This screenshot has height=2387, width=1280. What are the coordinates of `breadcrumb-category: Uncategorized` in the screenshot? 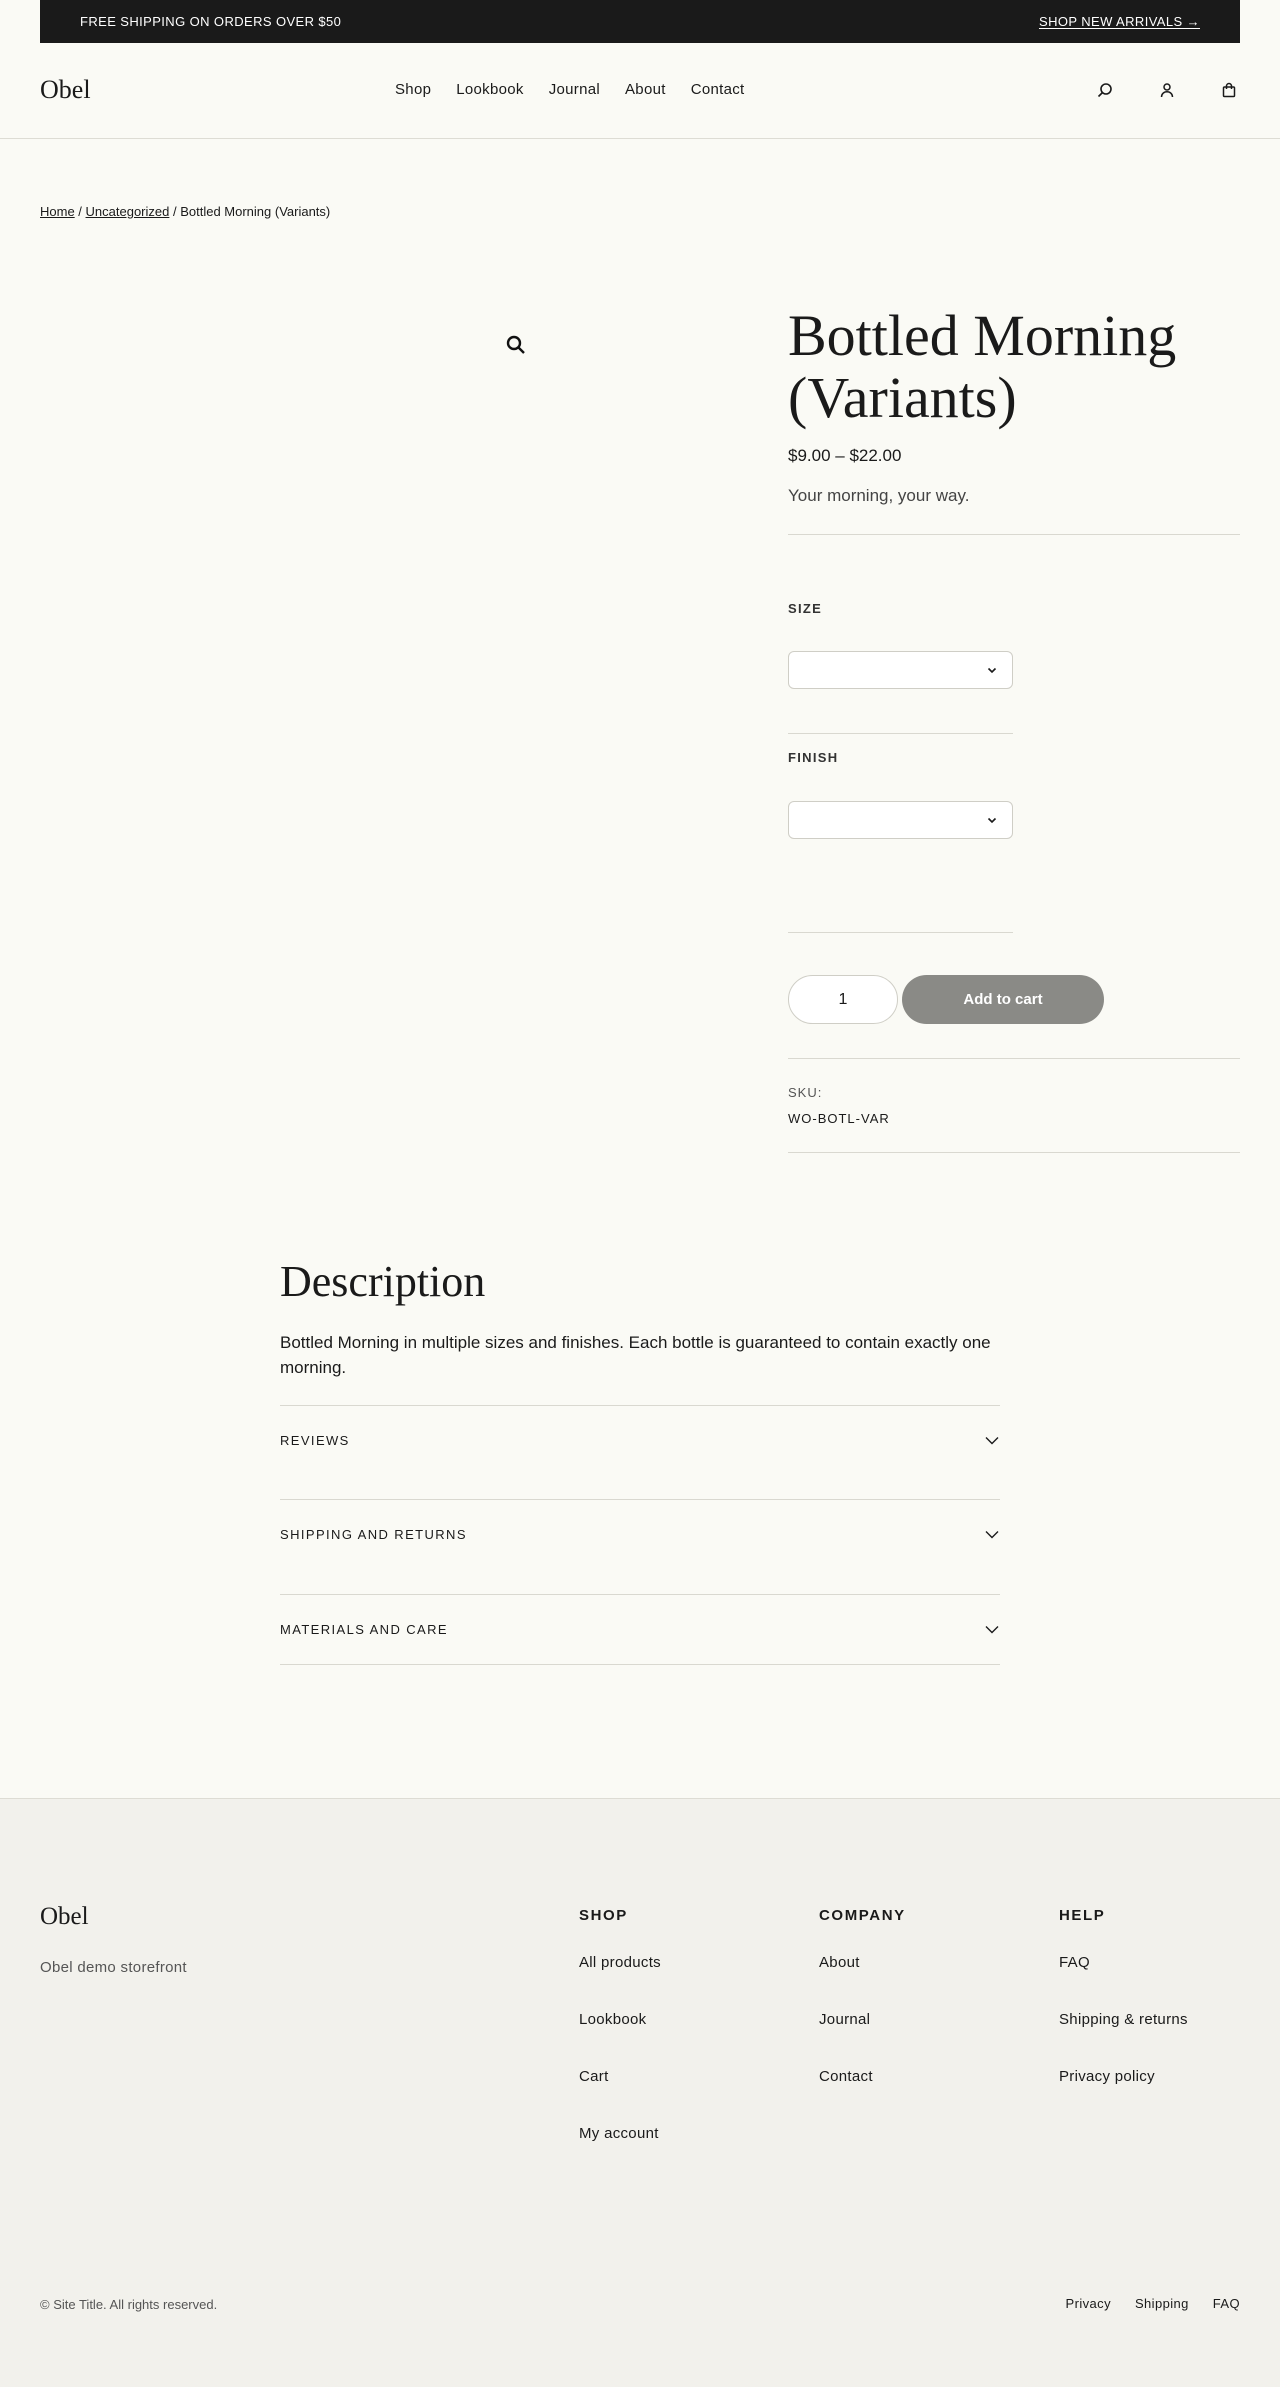 It's located at (128, 211).